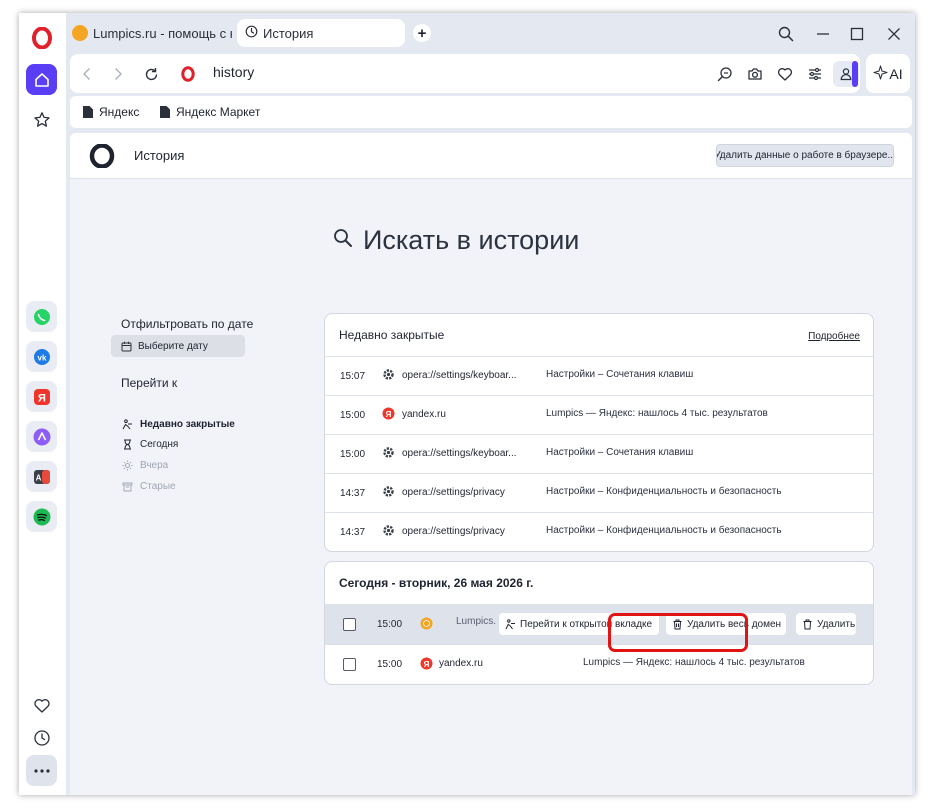  Describe the element at coordinates (896, 73) in the screenshot. I see `ai-label: AI` at that location.